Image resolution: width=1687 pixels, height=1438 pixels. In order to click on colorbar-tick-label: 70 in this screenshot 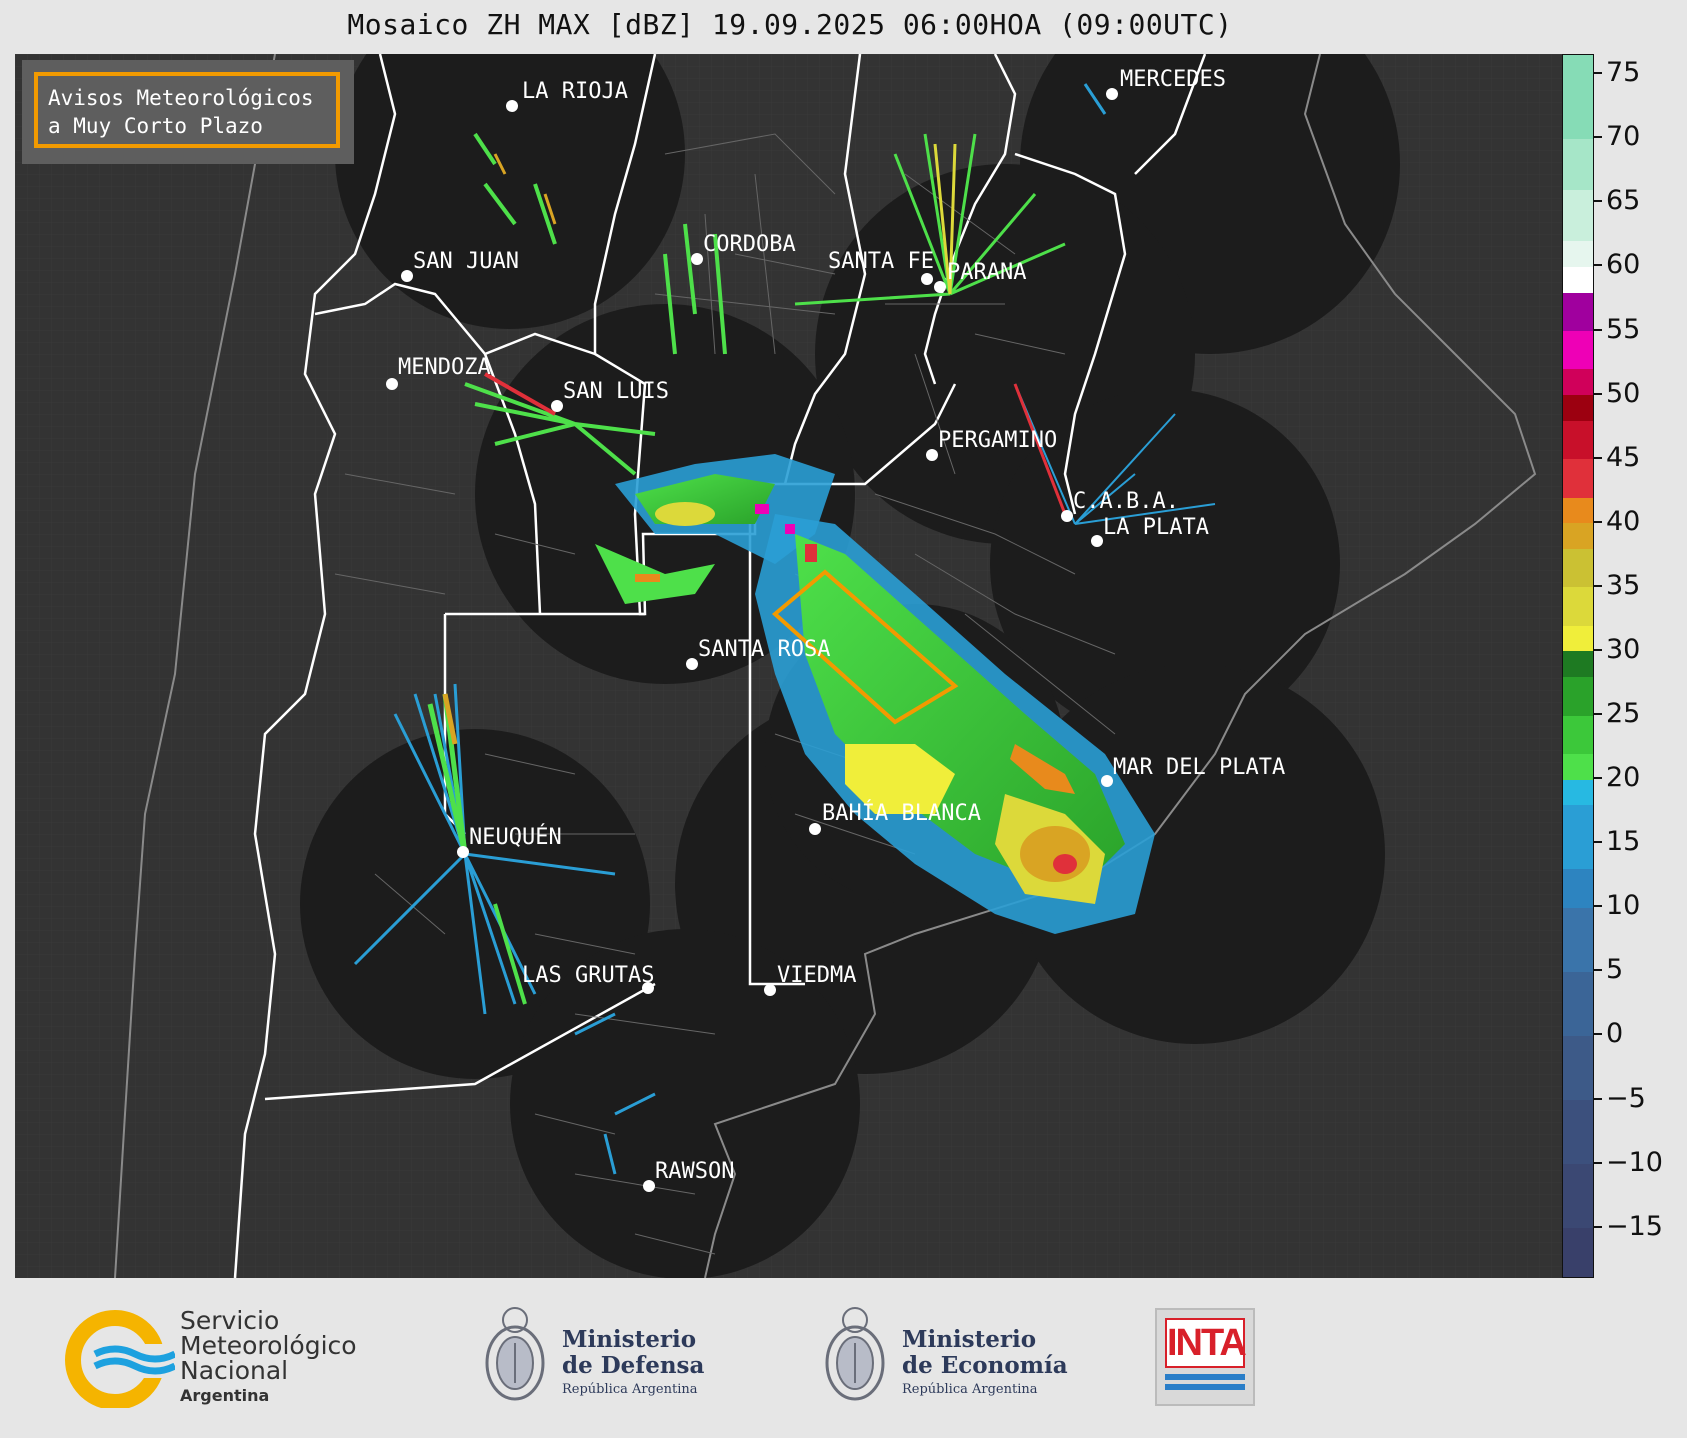, I will do `click(1623, 137)`.